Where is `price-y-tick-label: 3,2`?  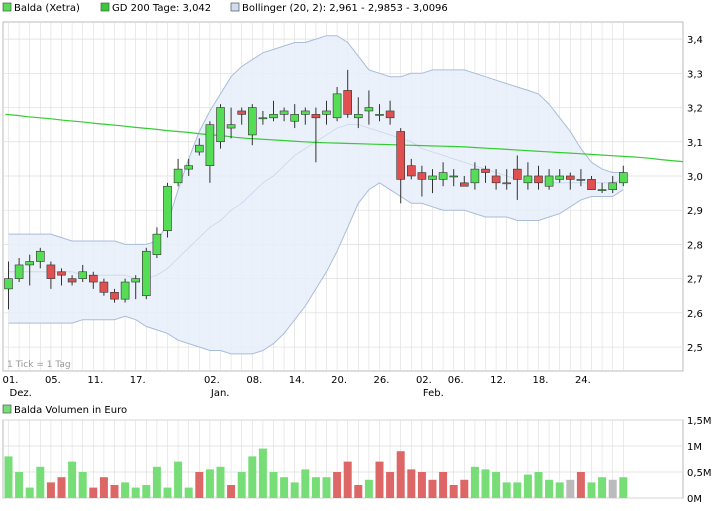
price-y-tick-label: 3,2 is located at coordinates (695, 109).